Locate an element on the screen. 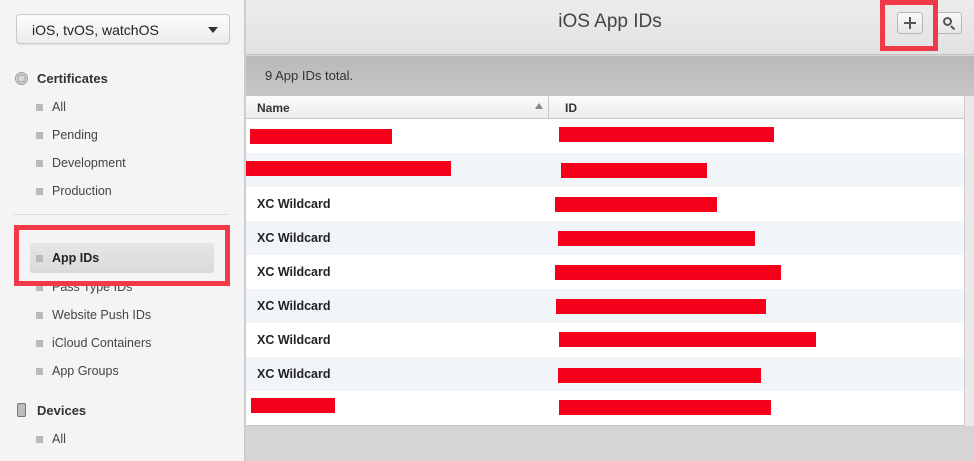 The width and height of the screenshot is (974, 461). sidebar-item-label: Website Push IDs is located at coordinates (102, 315).